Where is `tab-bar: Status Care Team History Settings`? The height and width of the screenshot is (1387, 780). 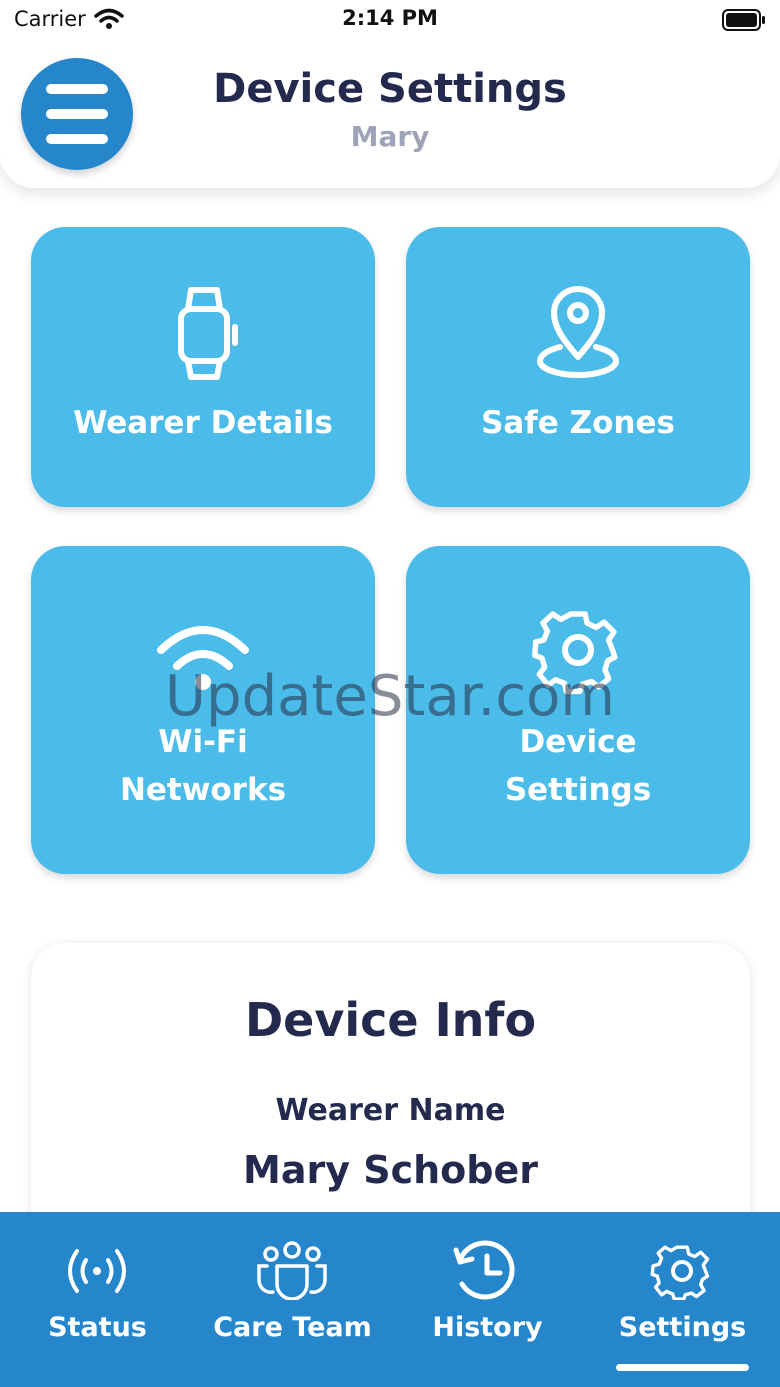 tab-bar: Status Care Team History Settings is located at coordinates (390, 1299).